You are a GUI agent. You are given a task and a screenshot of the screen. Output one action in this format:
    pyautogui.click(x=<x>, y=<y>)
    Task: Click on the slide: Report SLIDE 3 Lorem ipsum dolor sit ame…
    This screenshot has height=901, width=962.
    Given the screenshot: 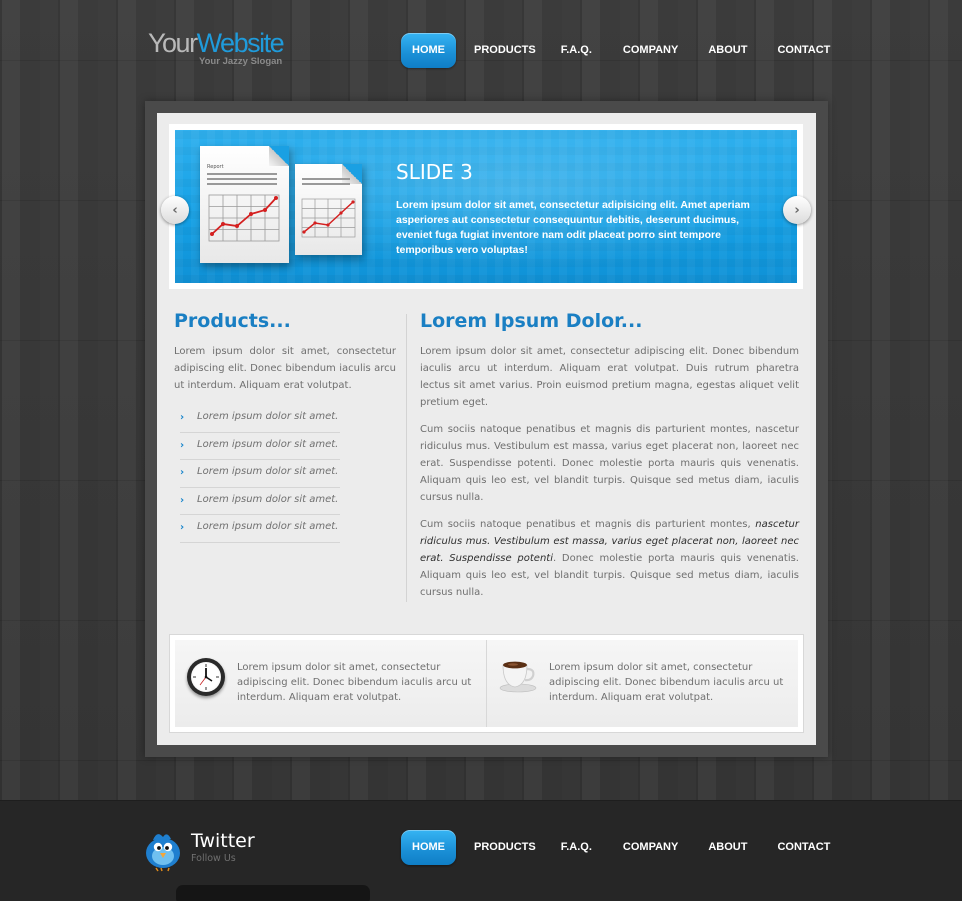 What is the action you would take?
    pyautogui.click(x=486, y=206)
    